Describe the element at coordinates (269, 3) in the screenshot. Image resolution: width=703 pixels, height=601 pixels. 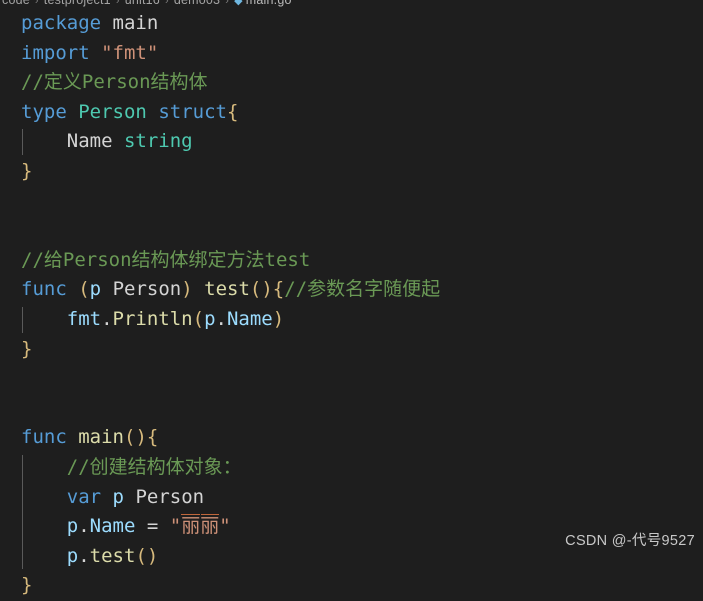
I see `breadcrumb-file-name: main.go` at that location.